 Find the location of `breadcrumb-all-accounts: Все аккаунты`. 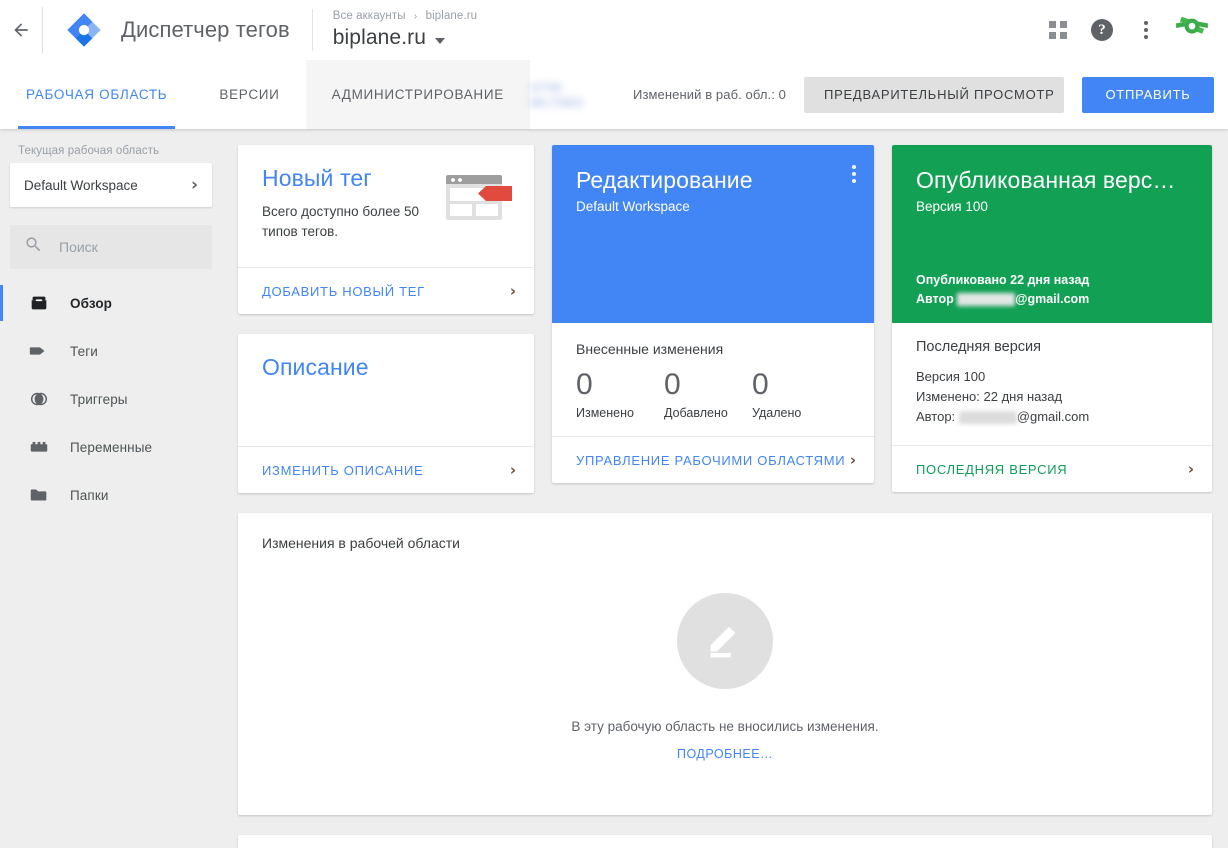

breadcrumb-all-accounts: Все аккаунты is located at coordinates (369, 16).